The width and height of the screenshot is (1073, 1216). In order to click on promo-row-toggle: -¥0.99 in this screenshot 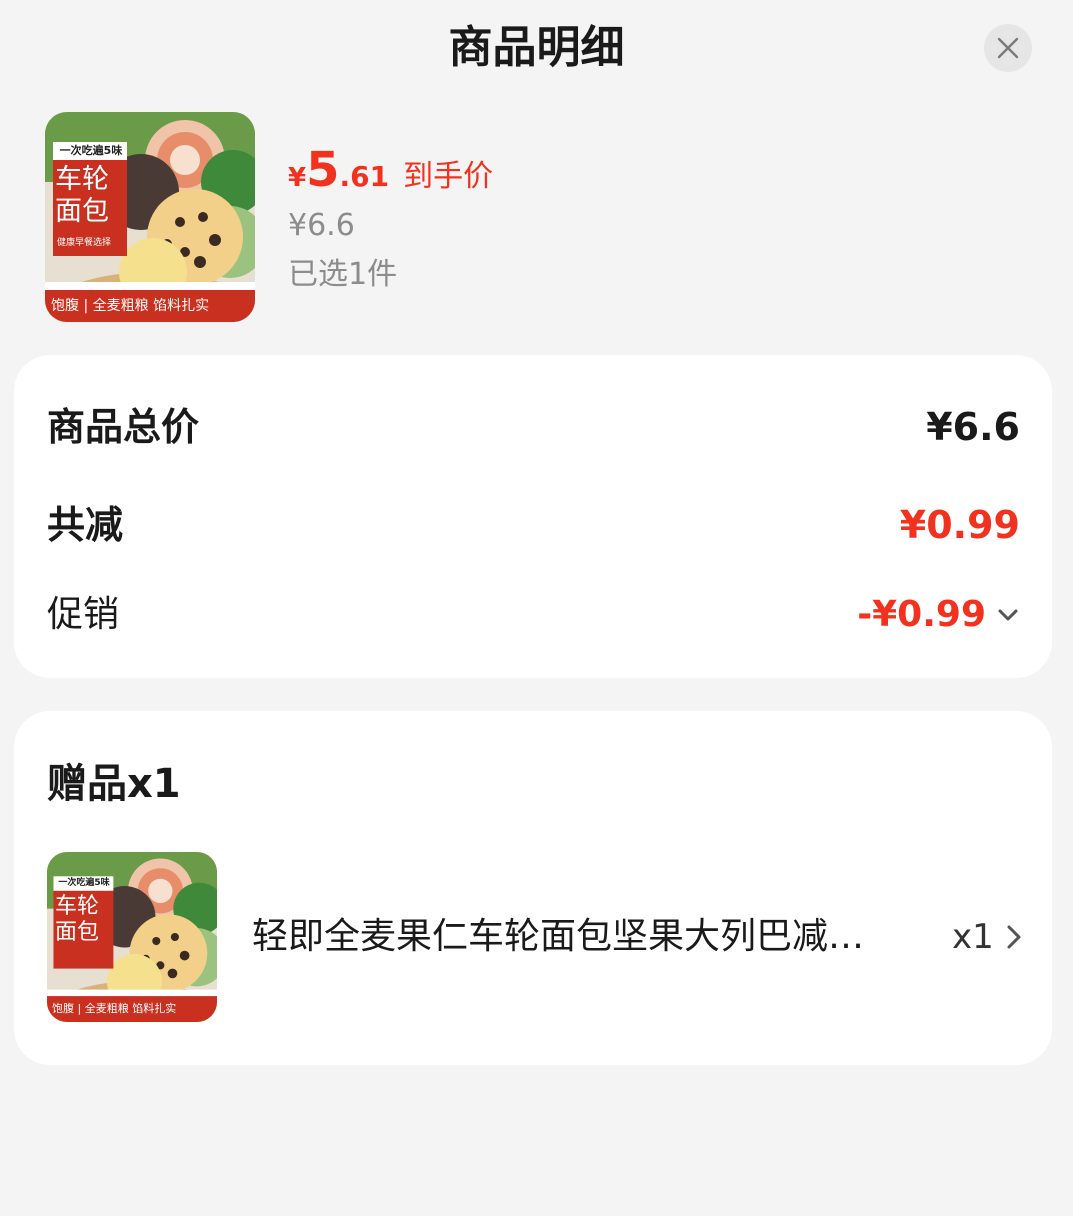, I will do `click(938, 615)`.